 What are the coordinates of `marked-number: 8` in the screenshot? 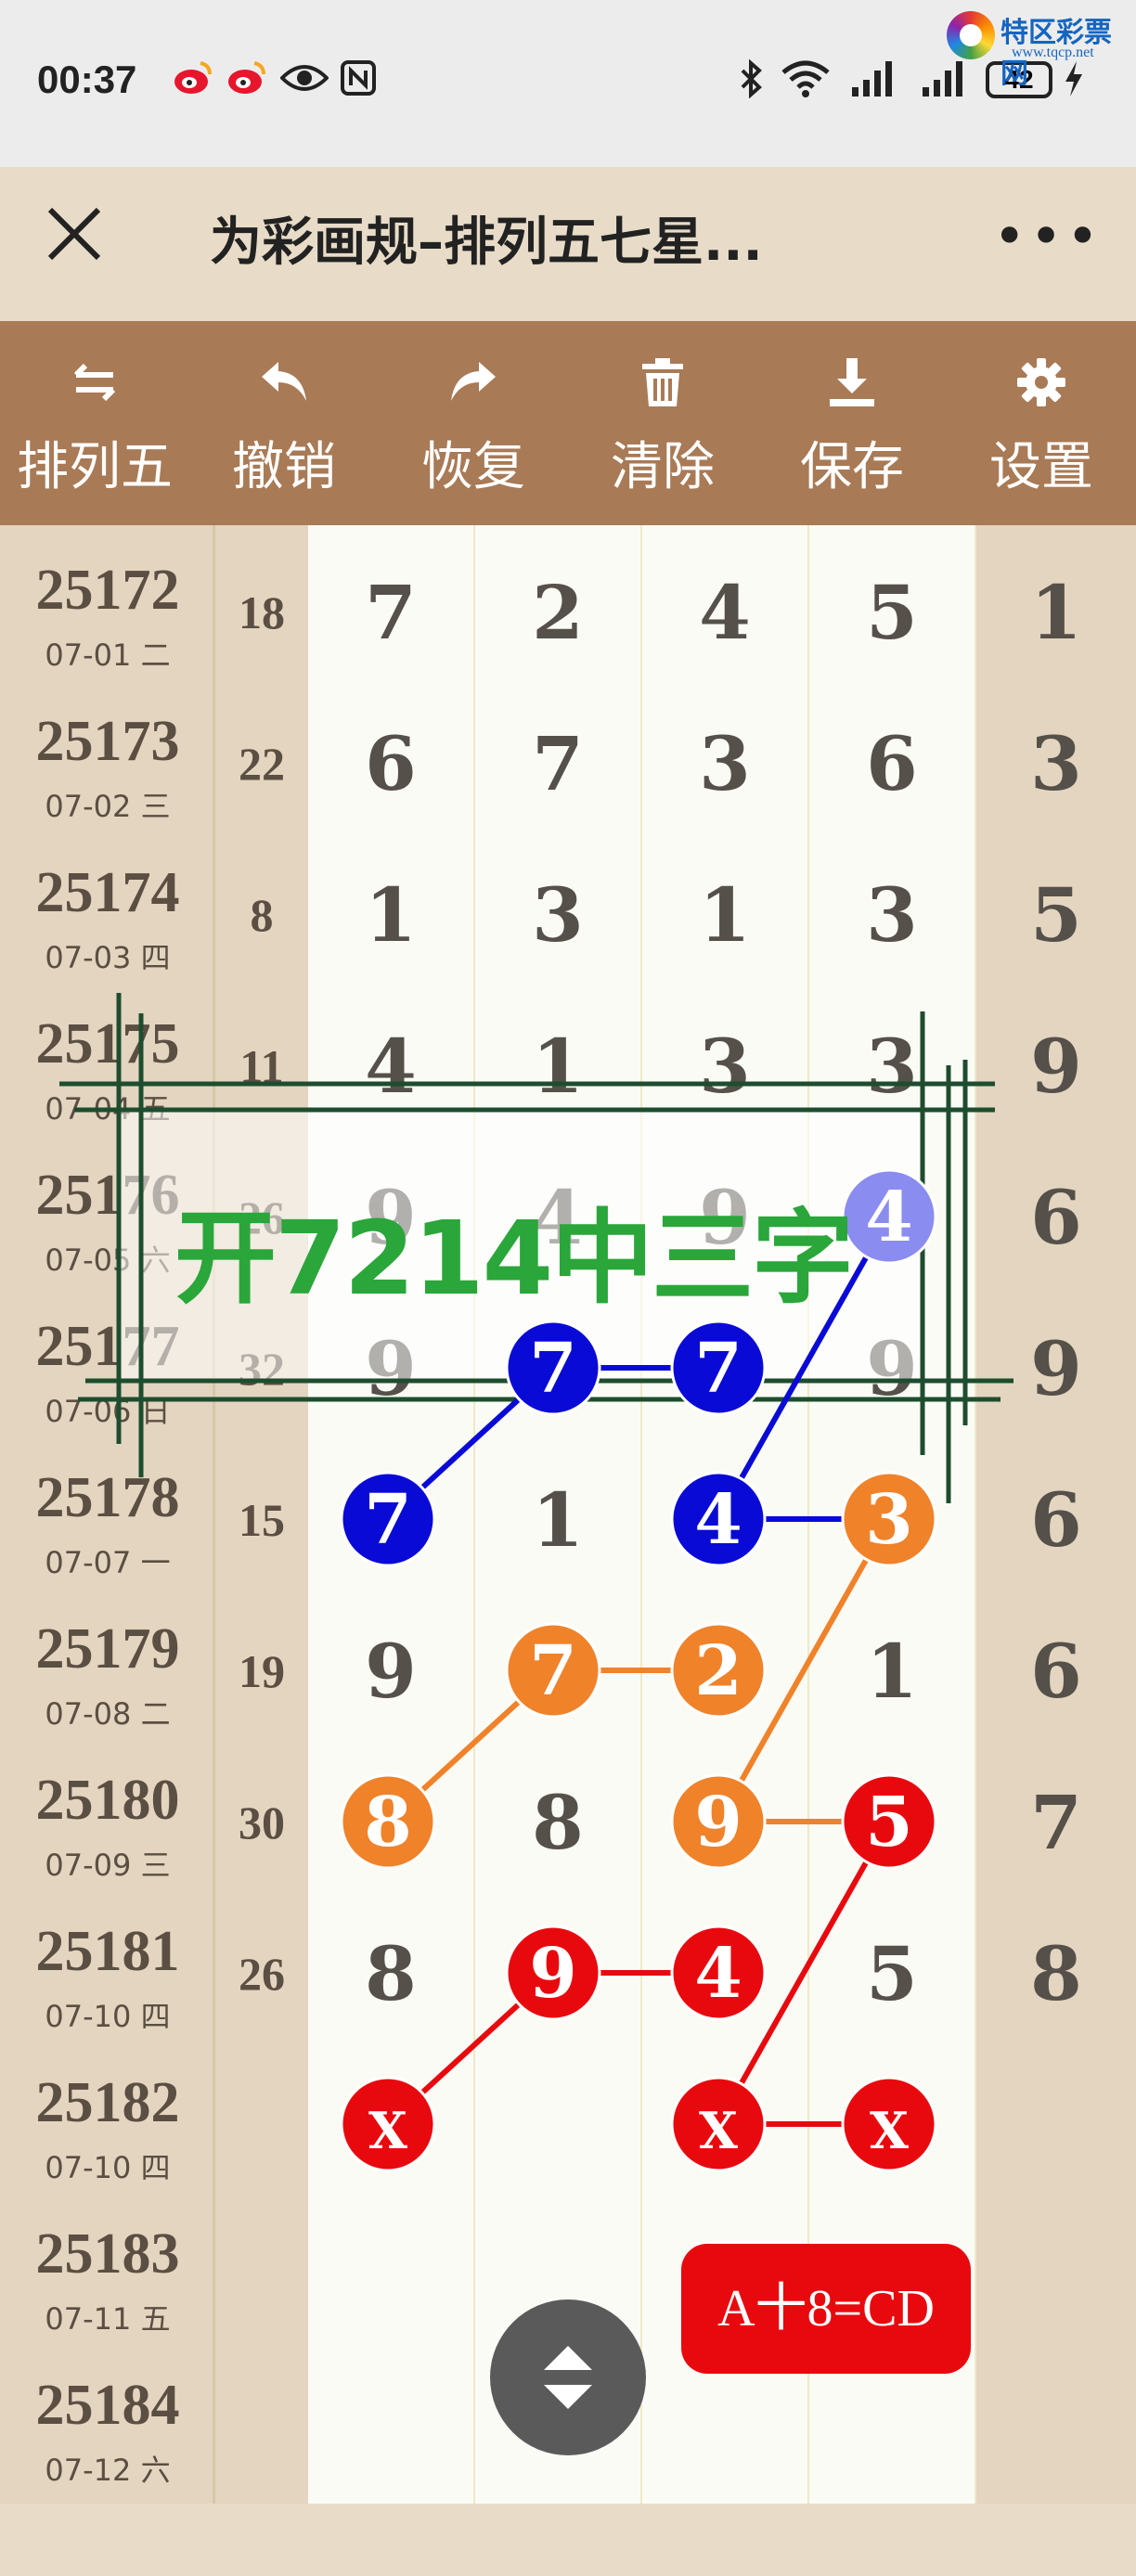 It's located at (388, 1821).